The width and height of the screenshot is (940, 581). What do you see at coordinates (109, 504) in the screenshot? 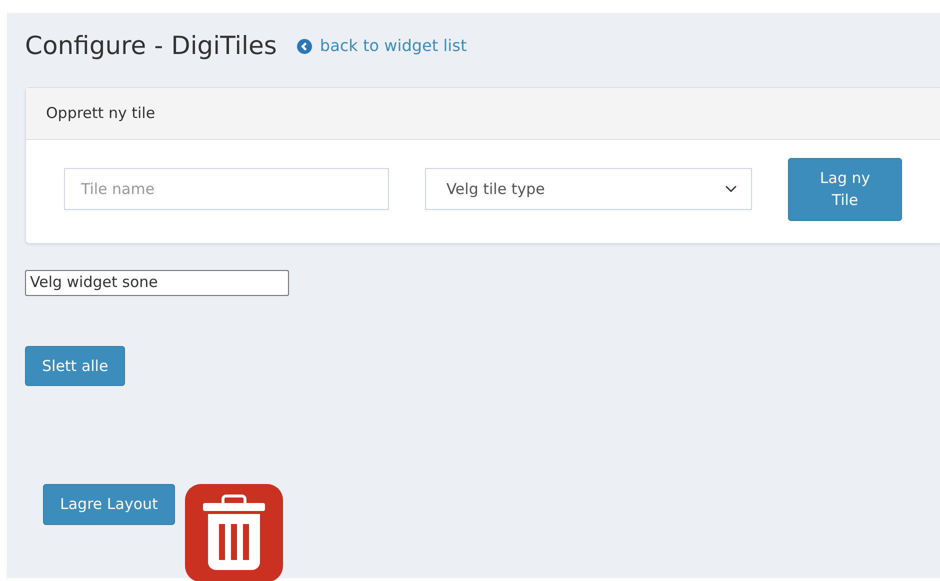
I see `save-layout-button: Lagre Layout` at bounding box center [109, 504].